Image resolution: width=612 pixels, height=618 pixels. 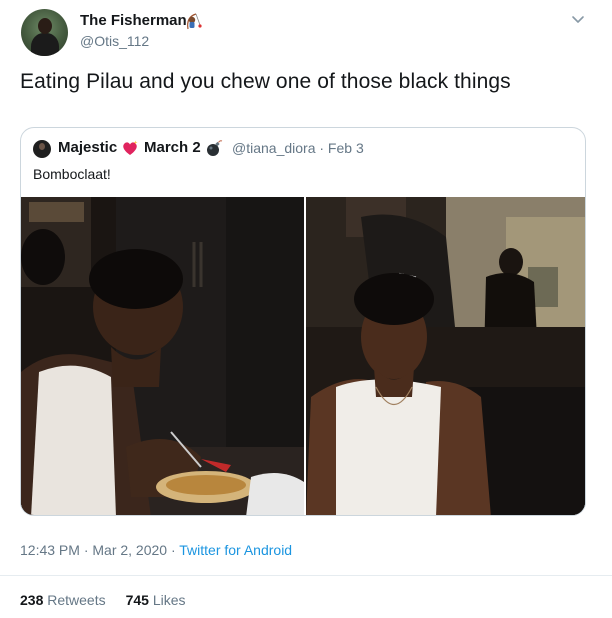 I want to click on chevron-down-icon, so click(x=578, y=20).